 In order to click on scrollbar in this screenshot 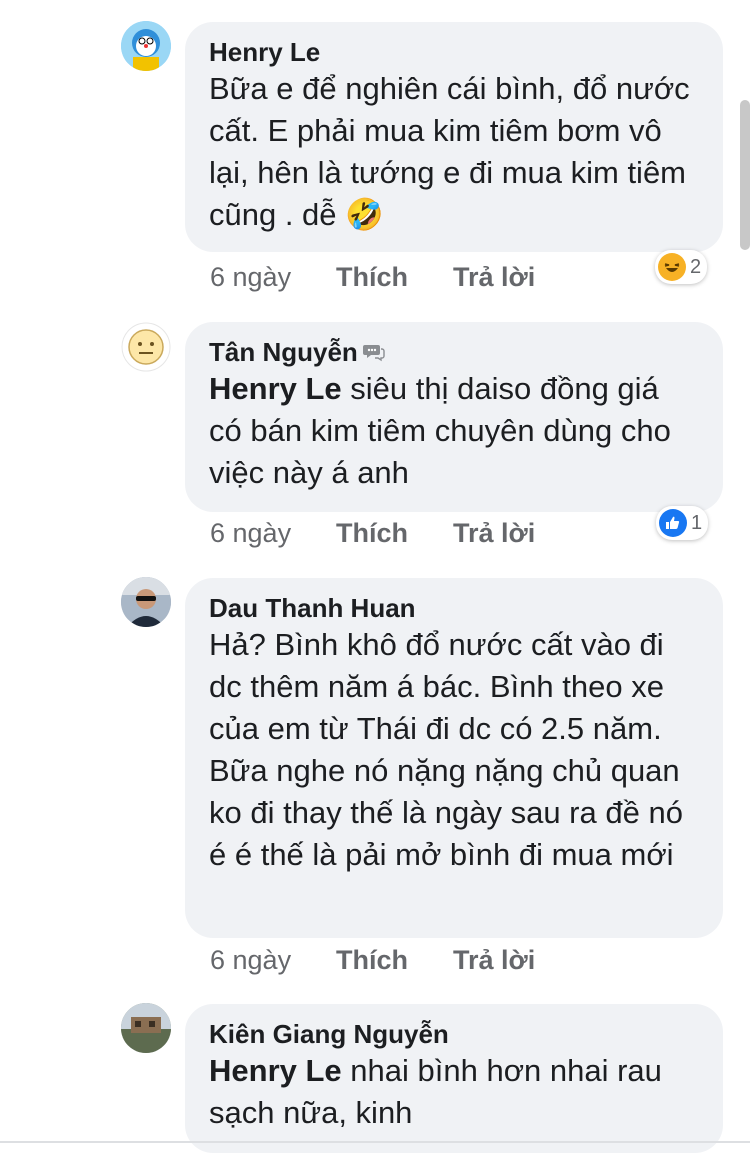, I will do `click(745, 175)`.